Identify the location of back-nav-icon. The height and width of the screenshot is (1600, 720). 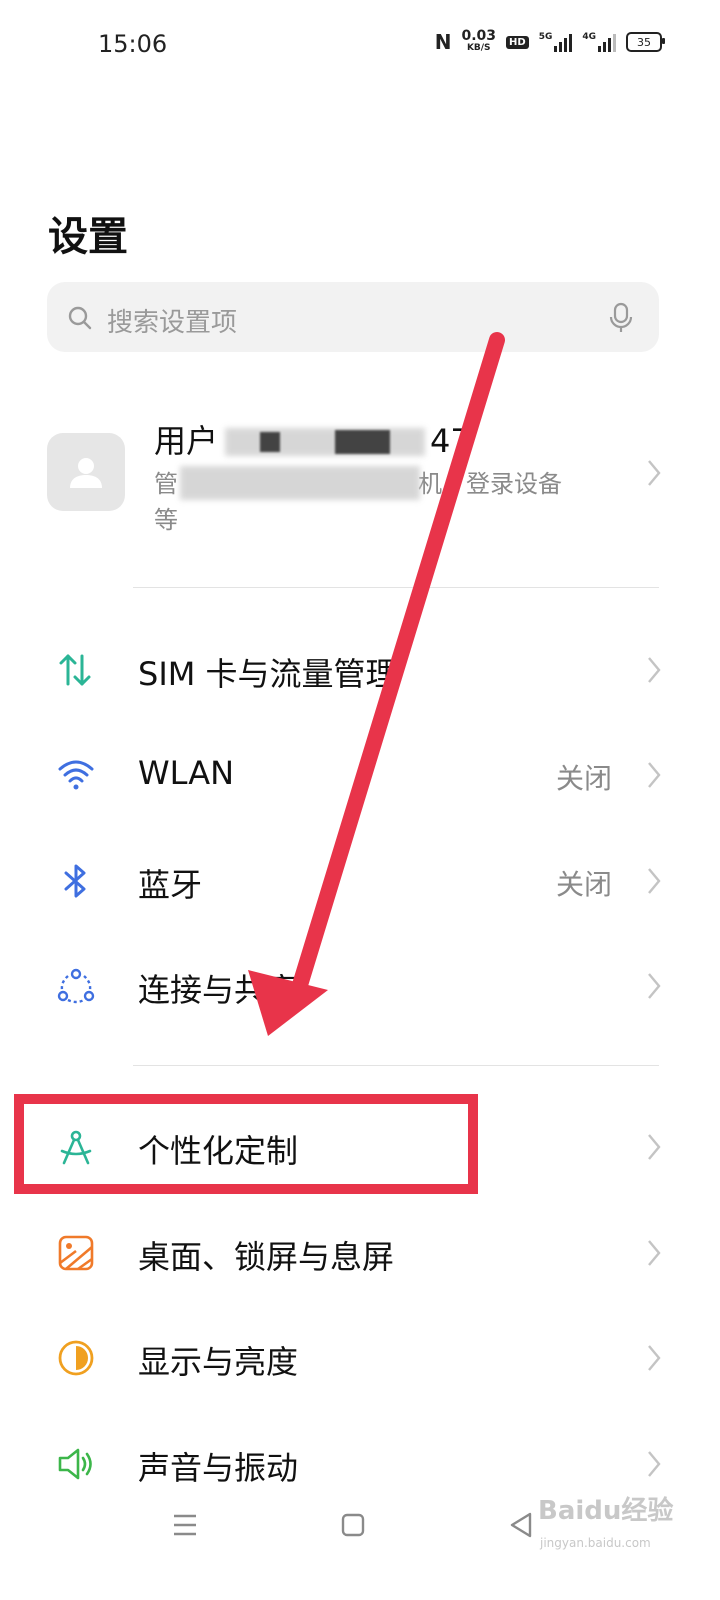
(521, 1525).